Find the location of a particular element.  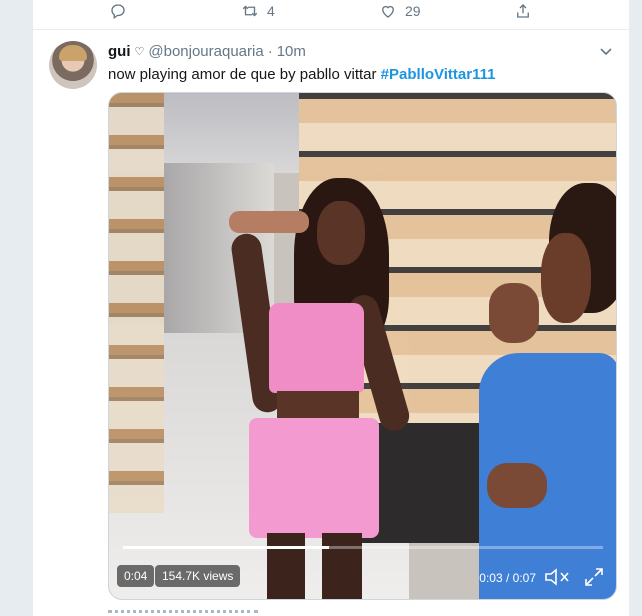

display-name: gui is located at coordinates (119, 51).